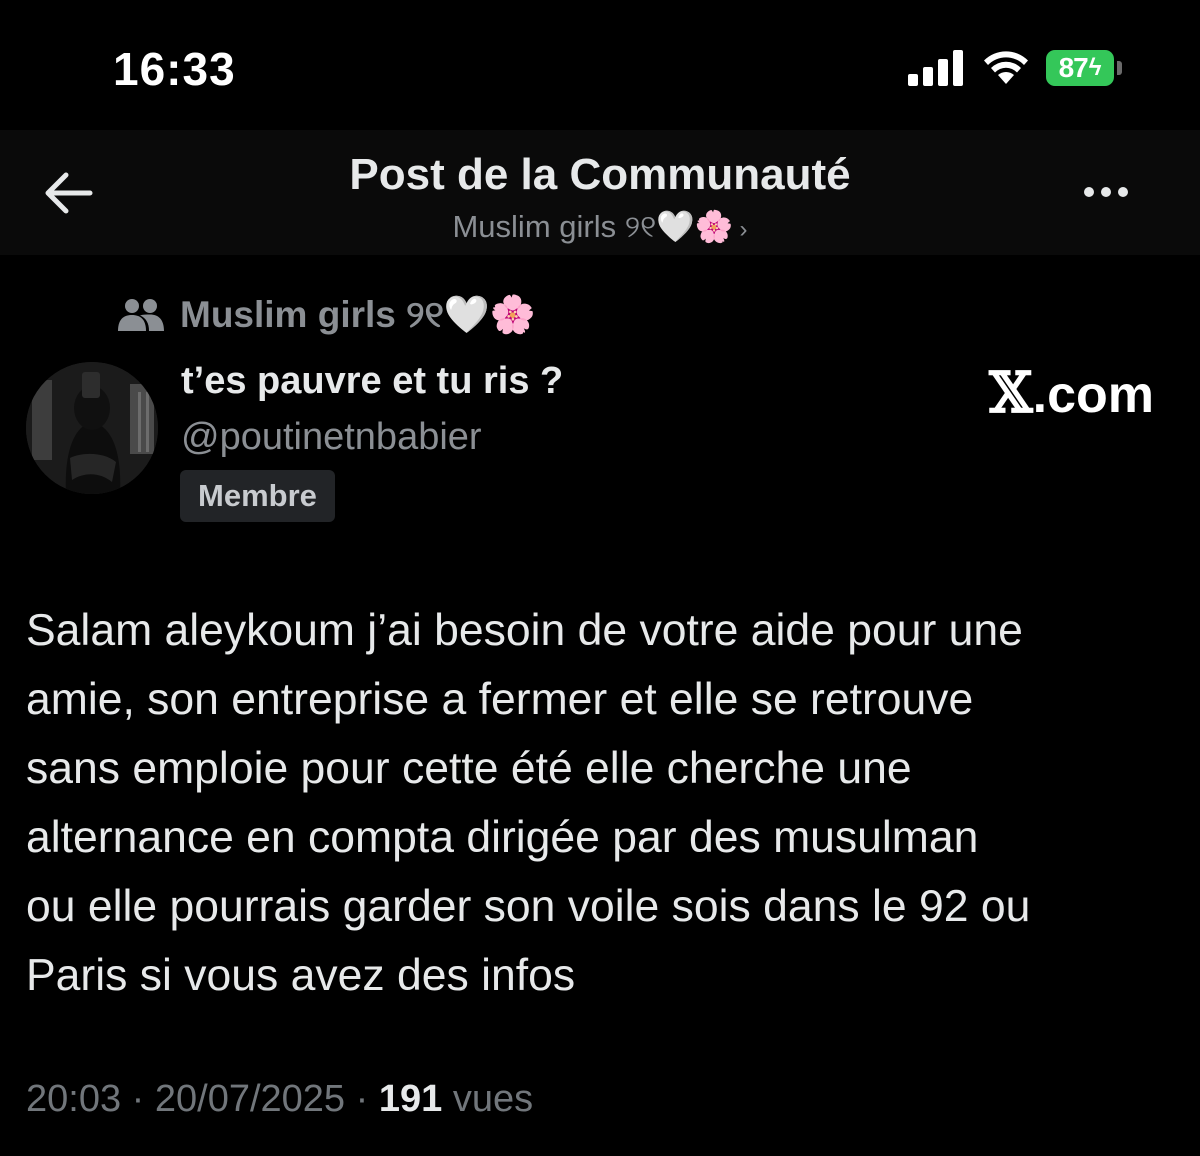 This screenshot has width=1200, height=1156. I want to click on views-label: vues, so click(493, 1099).